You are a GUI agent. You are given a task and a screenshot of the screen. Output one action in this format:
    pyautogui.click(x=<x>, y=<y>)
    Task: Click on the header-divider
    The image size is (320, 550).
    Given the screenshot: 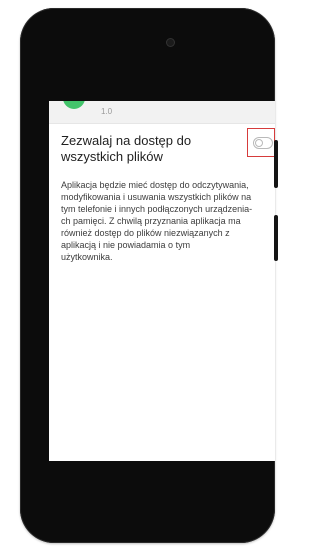 What is the action you would take?
    pyautogui.click(x=162, y=123)
    